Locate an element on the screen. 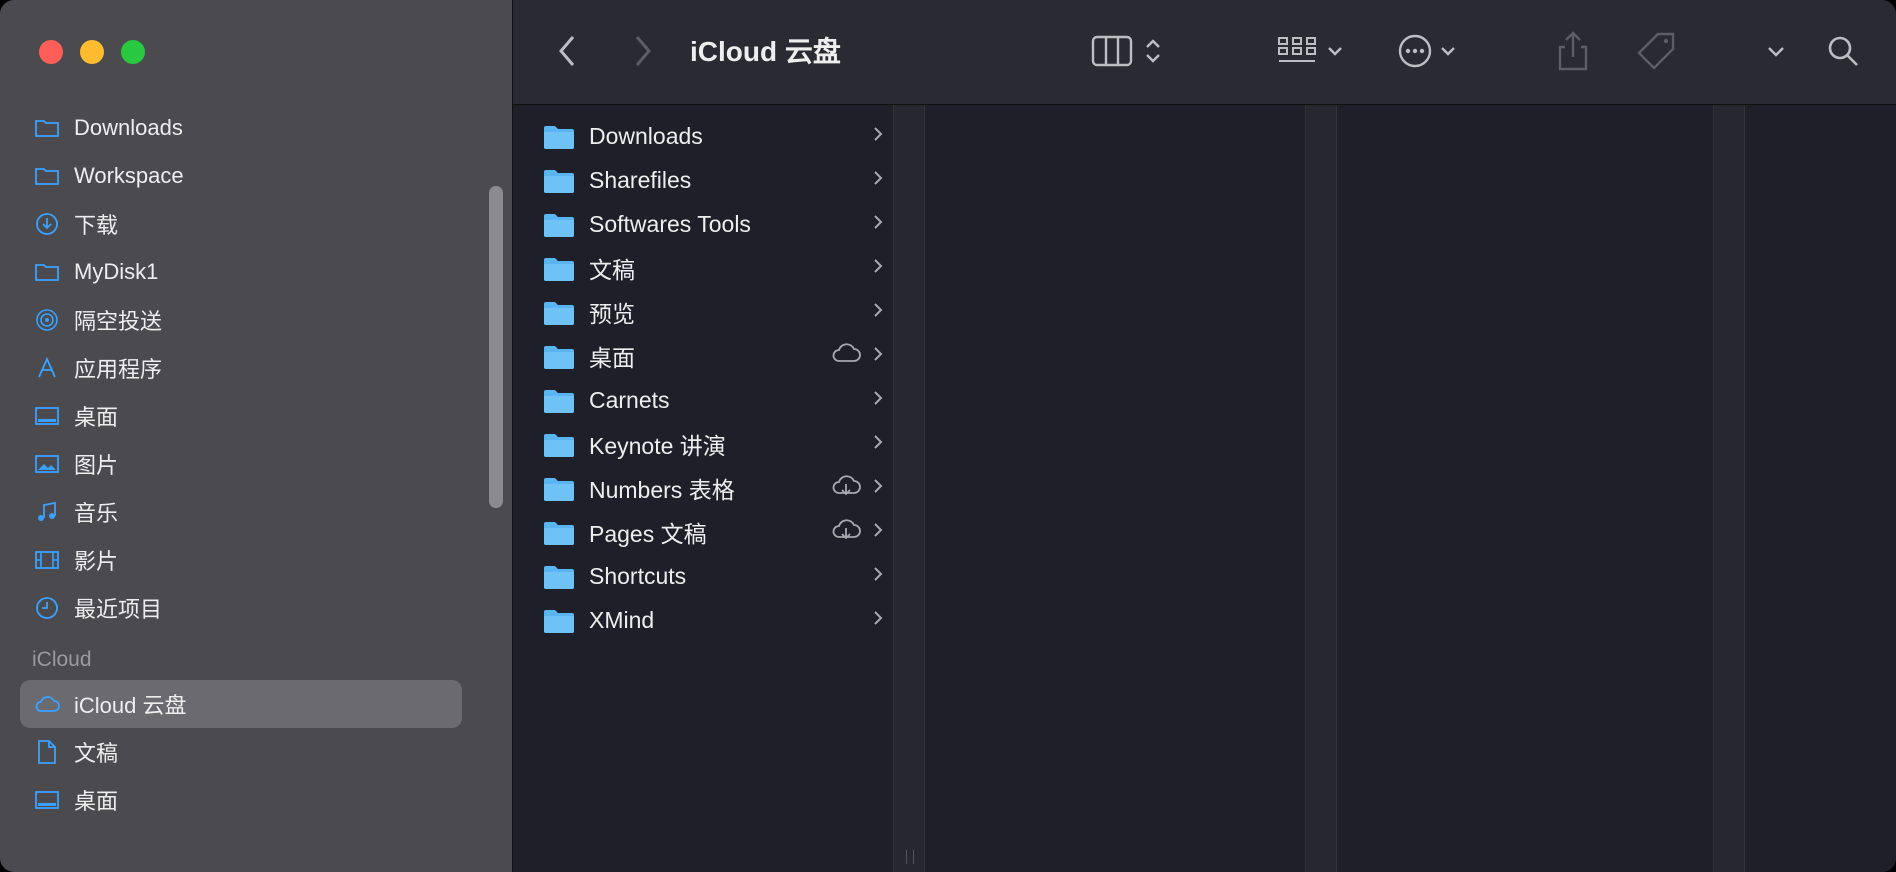  zoom-button is located at coordinates (133, 52).